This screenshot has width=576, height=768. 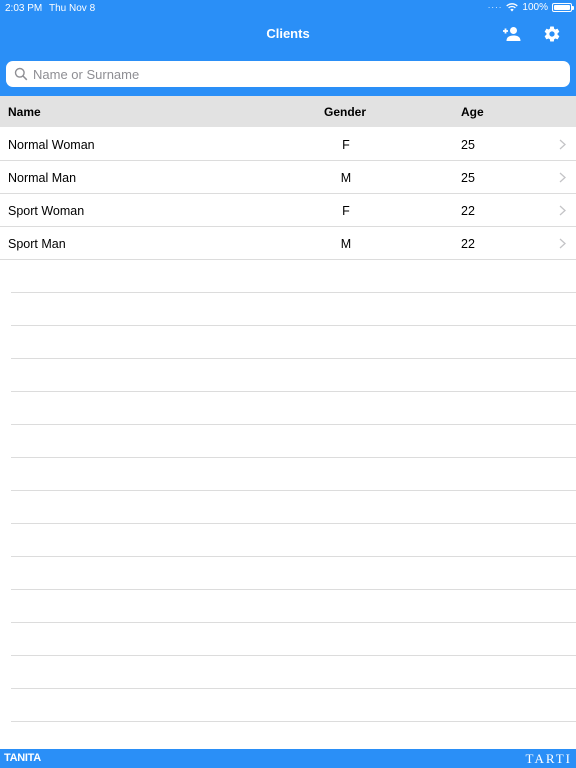 What do you see at coordinates (21, 74) in the screenshot?
I see `search-icon` at bounding box center [21, 74].